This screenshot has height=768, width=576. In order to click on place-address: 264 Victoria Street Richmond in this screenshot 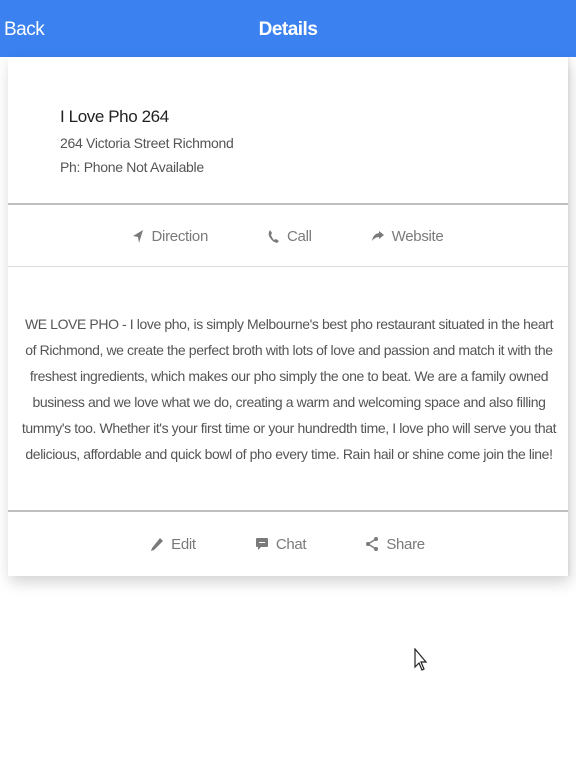, I will do `click(147, 143)`.